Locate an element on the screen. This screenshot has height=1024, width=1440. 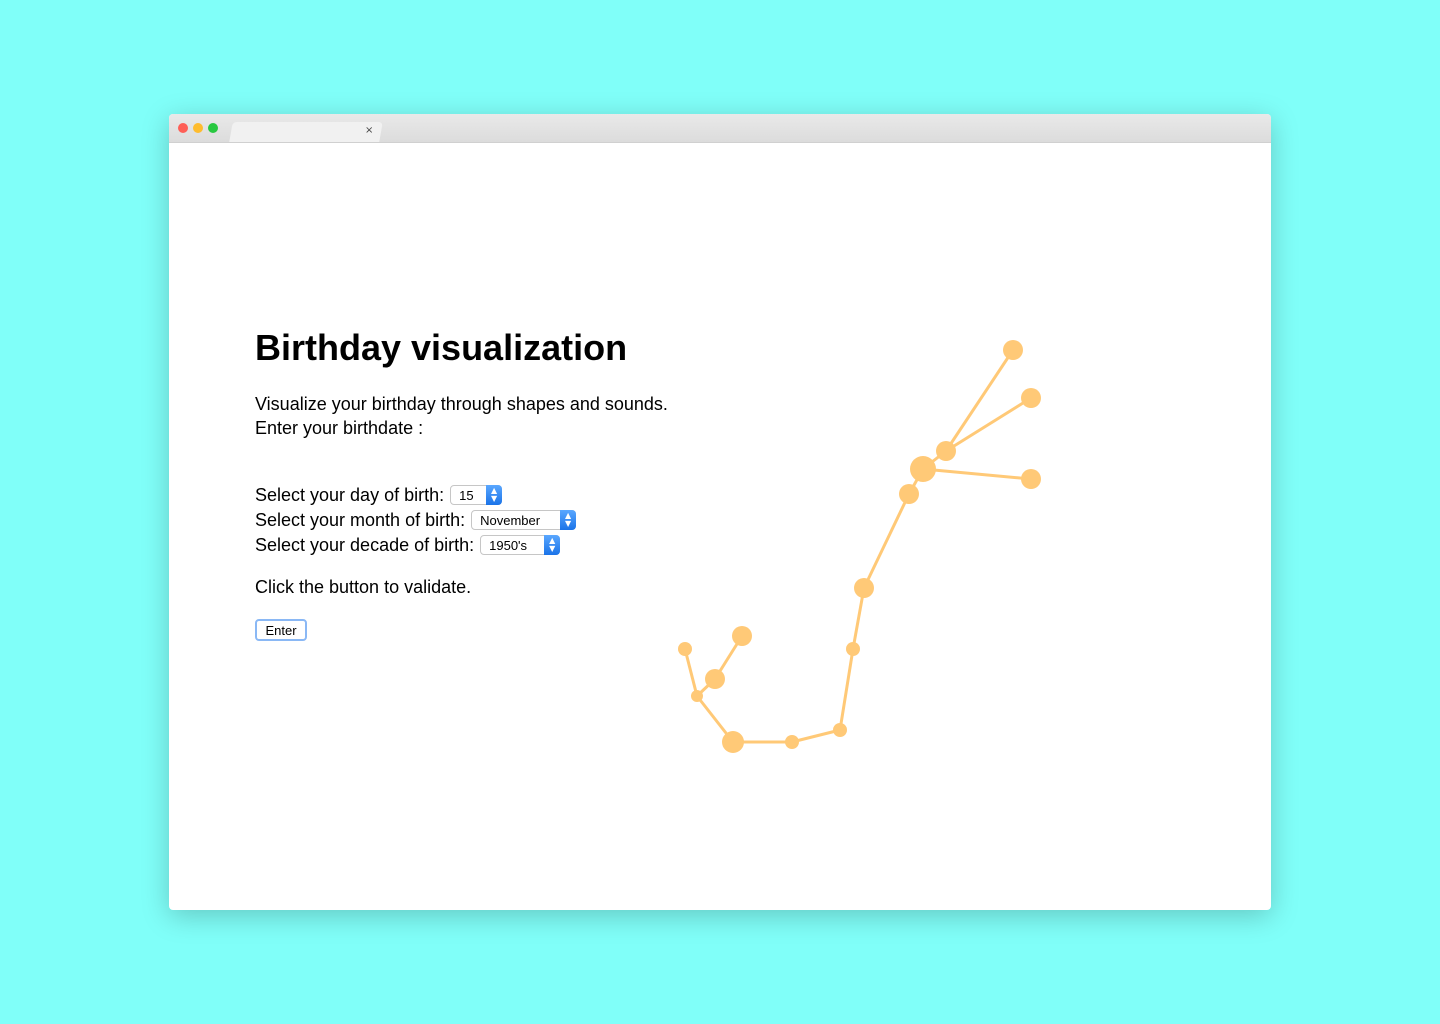
month-row: Select your month of birth: November ▲ ▼ is located at coordinates (416, 520).